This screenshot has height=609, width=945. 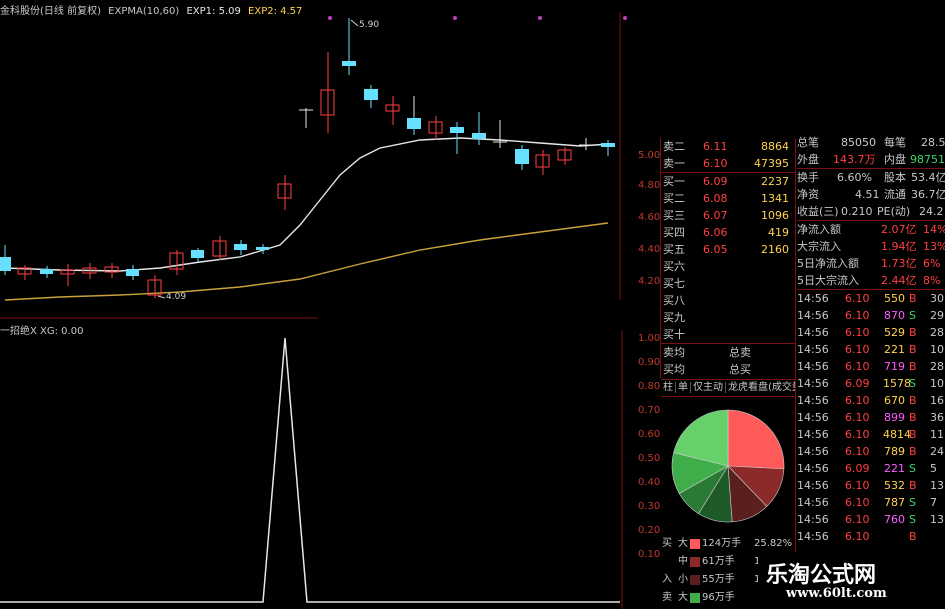 I want to click on stat-row: 收益(三) 0.210 PE(动) 24.2, so click(x=870, y=211).